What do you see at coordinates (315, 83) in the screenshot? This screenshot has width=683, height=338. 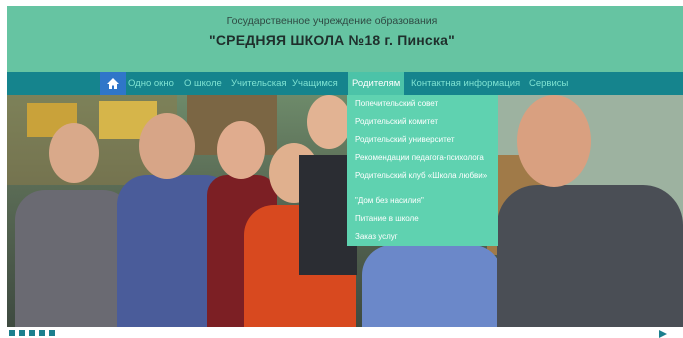 I see `nav-item-students: Учащимся` at bounding box center [315, 83].